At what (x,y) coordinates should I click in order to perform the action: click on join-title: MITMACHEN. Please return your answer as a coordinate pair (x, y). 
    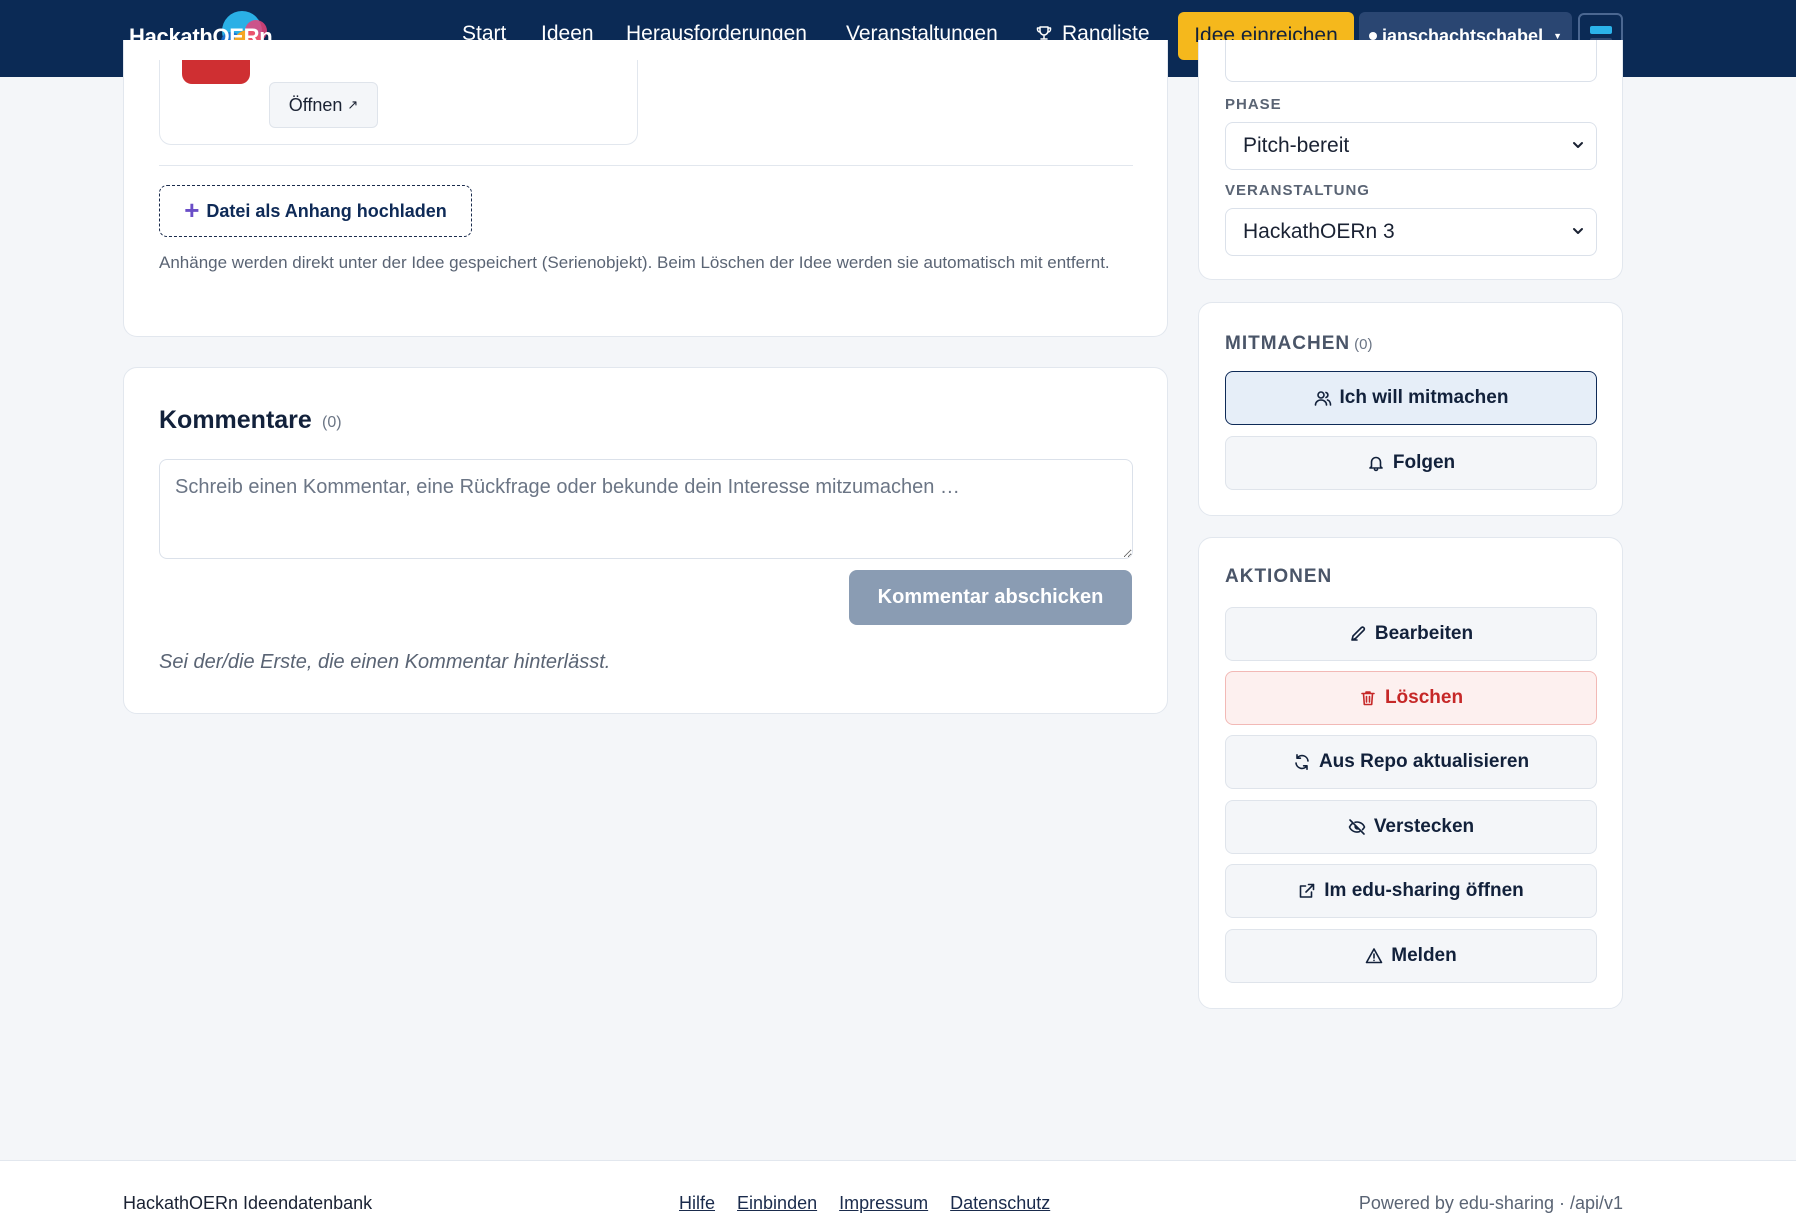
    Looking at the image, I should click on (1288, 343).